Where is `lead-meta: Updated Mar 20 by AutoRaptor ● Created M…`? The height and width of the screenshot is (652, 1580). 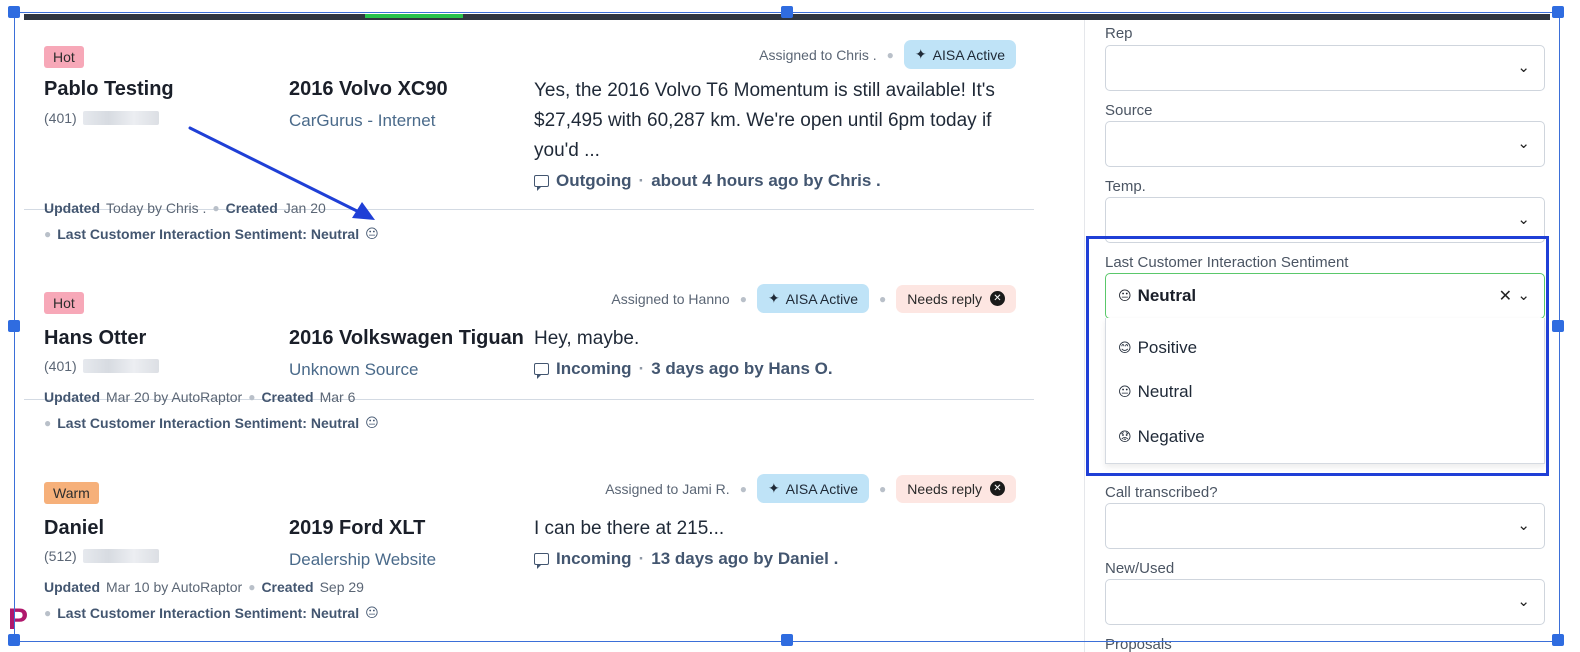
lead-meta: Updated Mar 20 by AutoRaptor ● Created M… is located at coordinates (199, 397).